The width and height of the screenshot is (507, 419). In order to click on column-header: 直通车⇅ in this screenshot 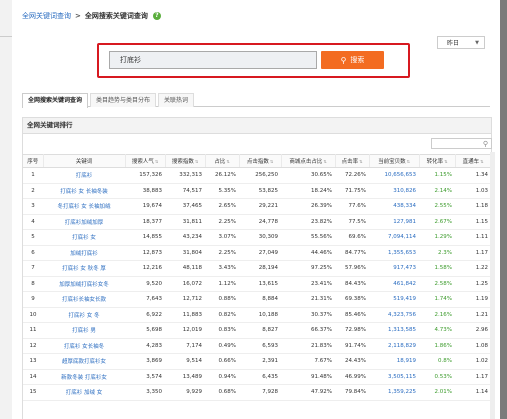, I will do `click(473, 161)`.